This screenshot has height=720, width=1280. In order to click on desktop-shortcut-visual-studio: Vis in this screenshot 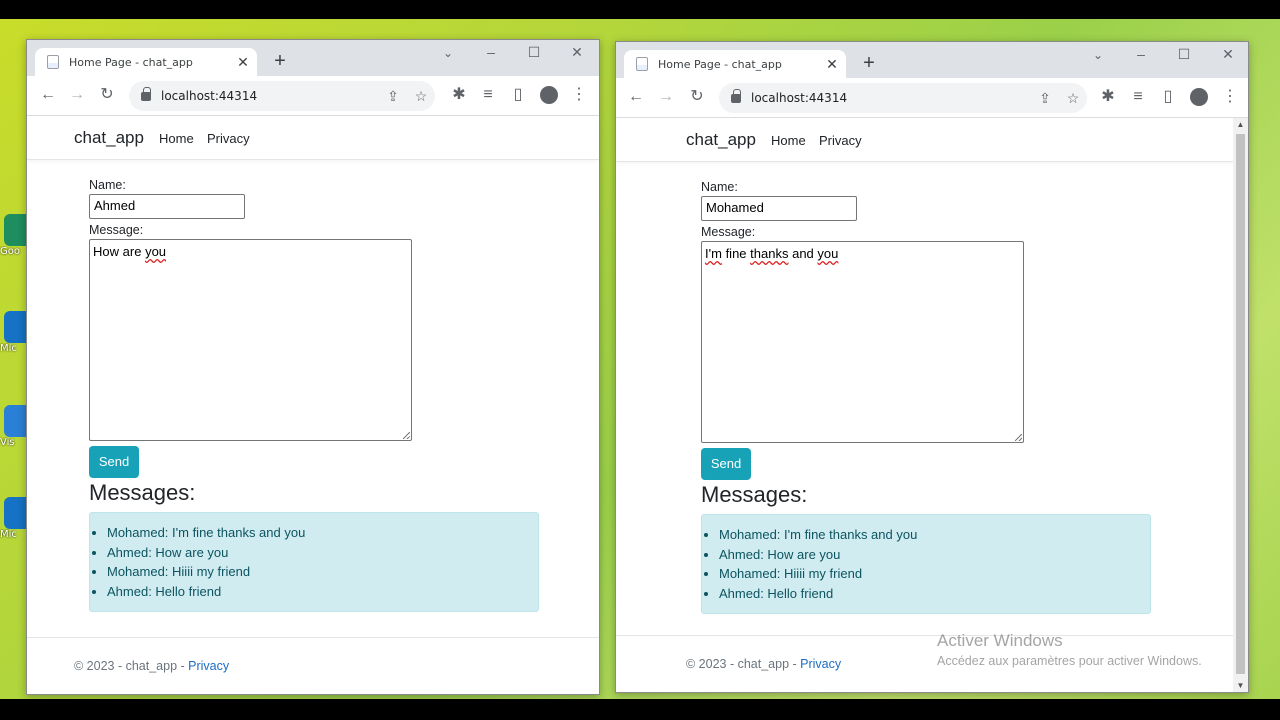, I will do `click(14, 437)`.